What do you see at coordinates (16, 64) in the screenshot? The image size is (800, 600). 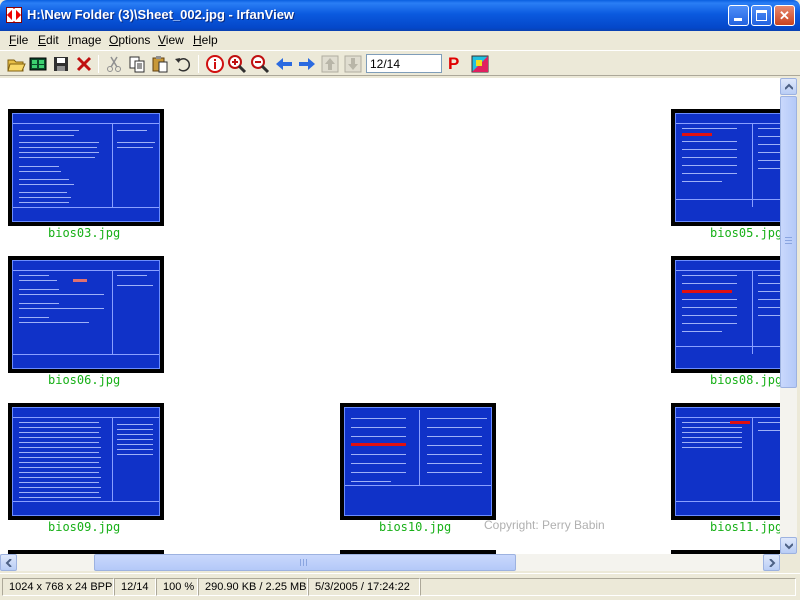 I see `open-icon` at bounding box center [16, 64].